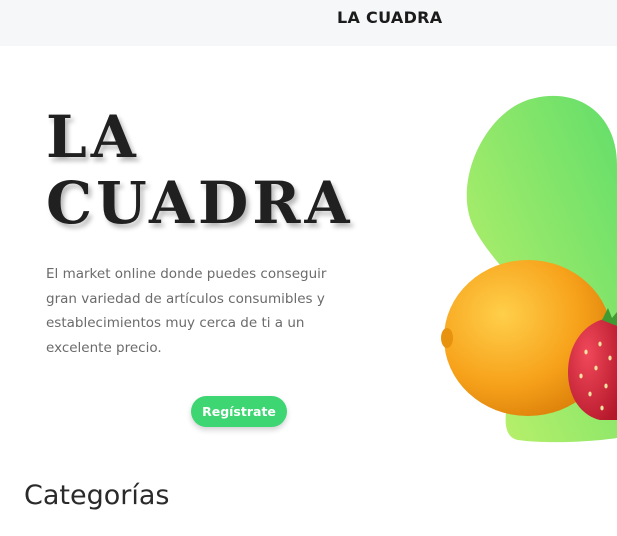  What do you see at coordinates (447, 338) in the screenshot?
I see `lemon-tip-shape` at bounding box center [447, 338].